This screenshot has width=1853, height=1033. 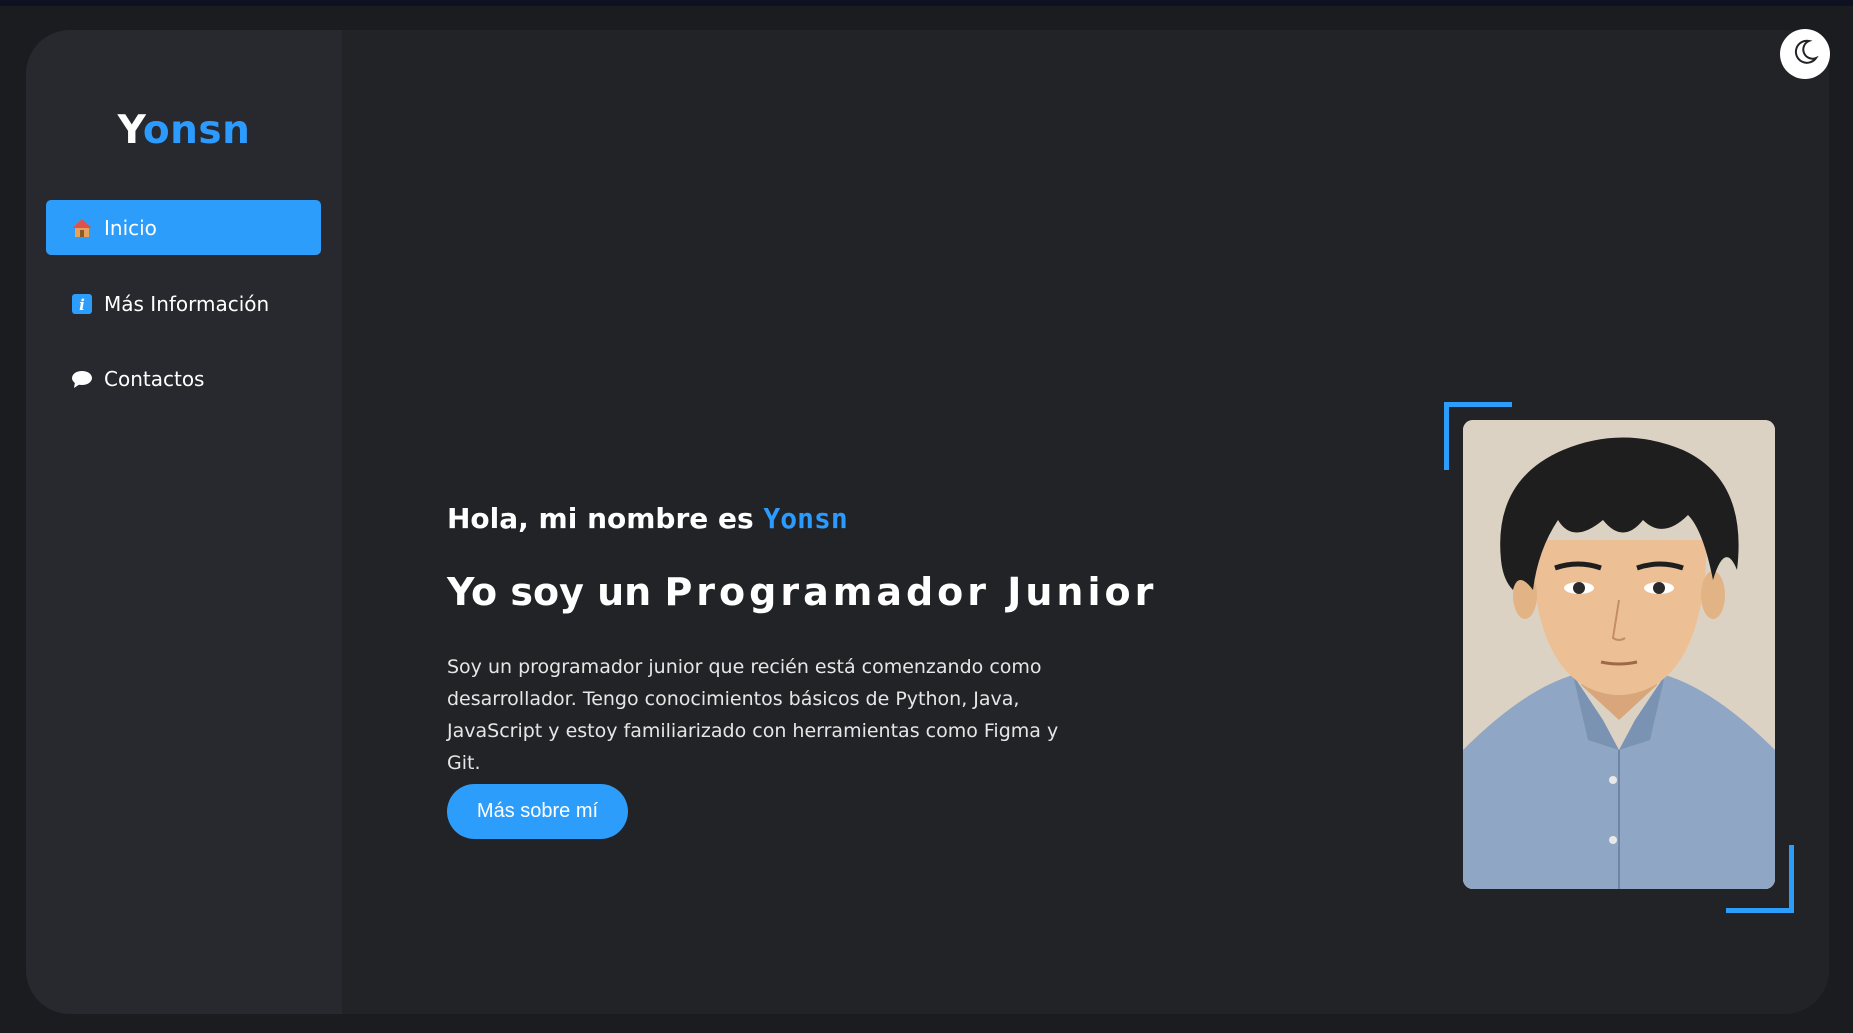 I want to click on role-heading: Yo soy un Programador Junior, so click(x=802, y=592).